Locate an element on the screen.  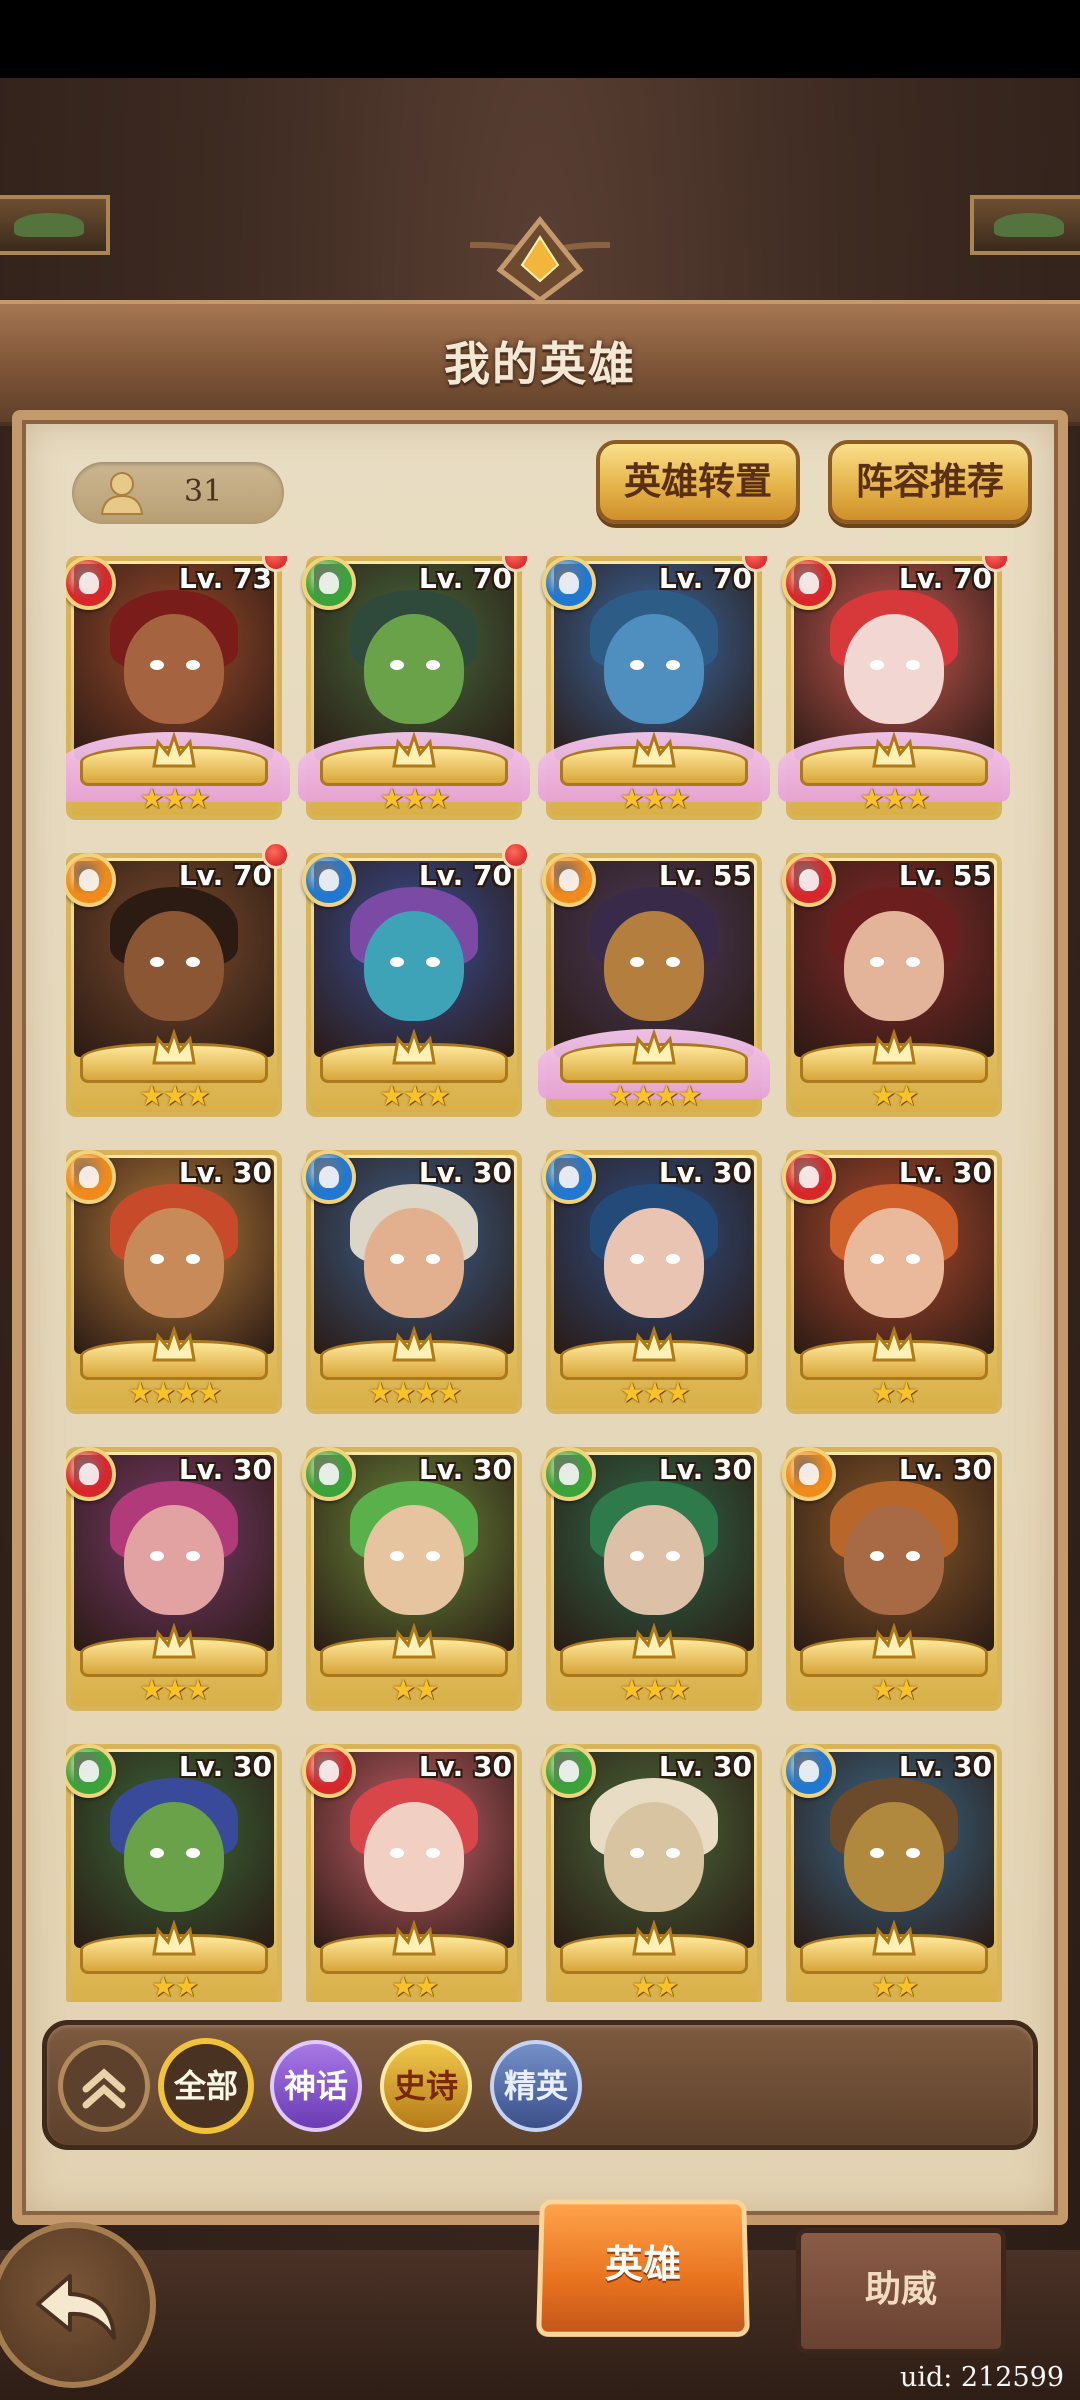
filter-epic-button: 史诗 is located at coordinates (426, 2086).